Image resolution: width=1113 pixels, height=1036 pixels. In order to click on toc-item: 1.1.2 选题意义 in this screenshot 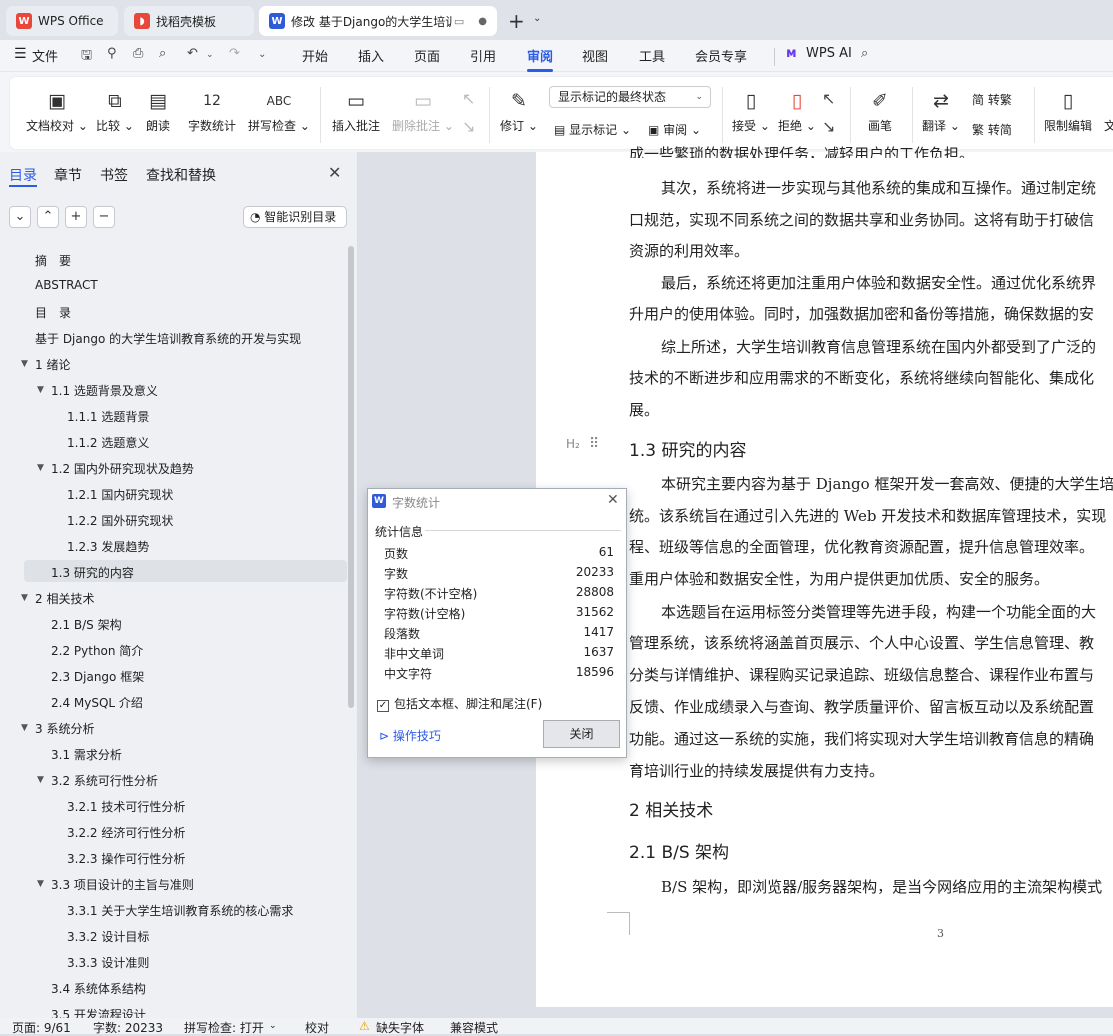, I will do `click(108, 442)`.